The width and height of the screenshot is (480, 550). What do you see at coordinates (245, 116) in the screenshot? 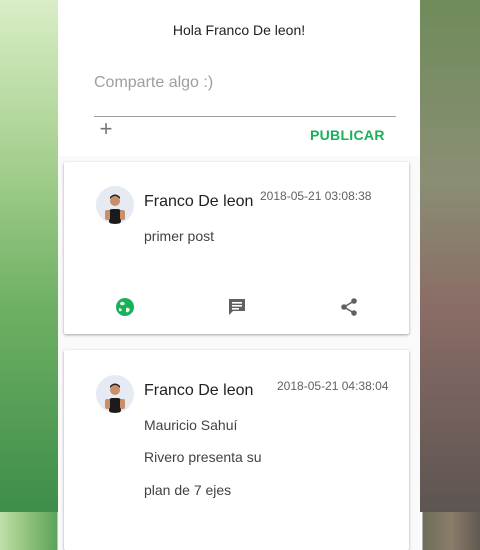
I see `input-underline` at bounding box center [245, 116].